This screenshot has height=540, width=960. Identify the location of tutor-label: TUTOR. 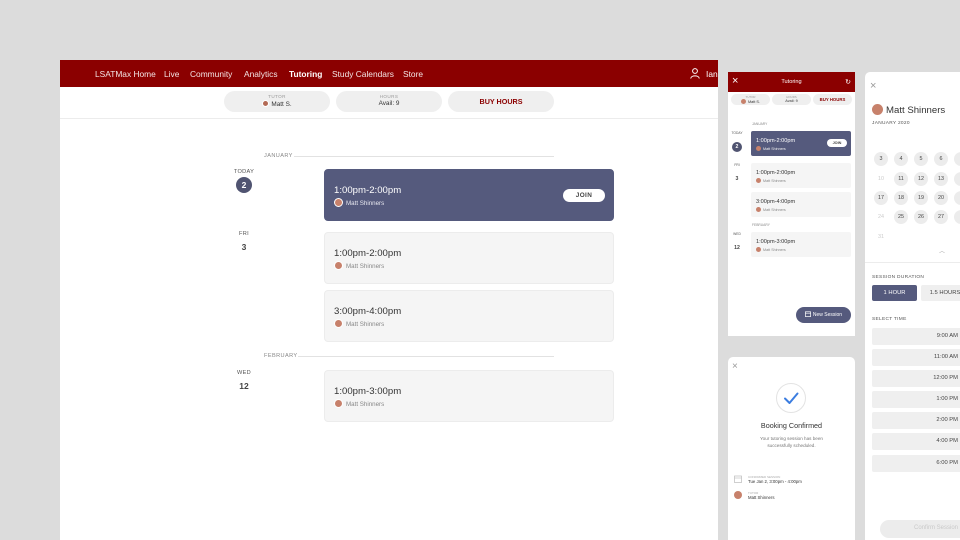
(277, 96).